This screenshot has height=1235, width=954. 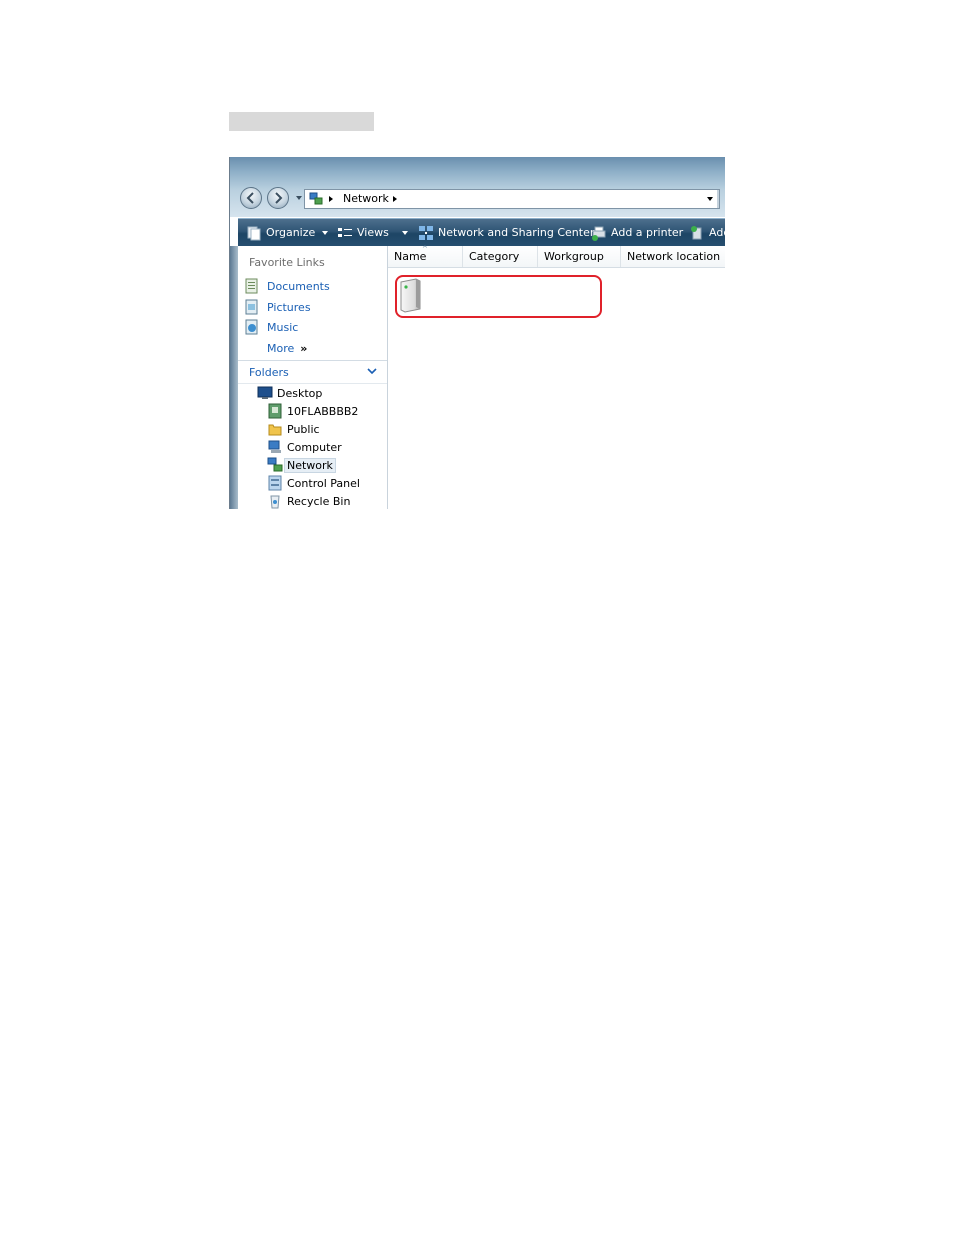 I want to click on favorite-pictures-label: Pictures, so click(x=289, y=307).